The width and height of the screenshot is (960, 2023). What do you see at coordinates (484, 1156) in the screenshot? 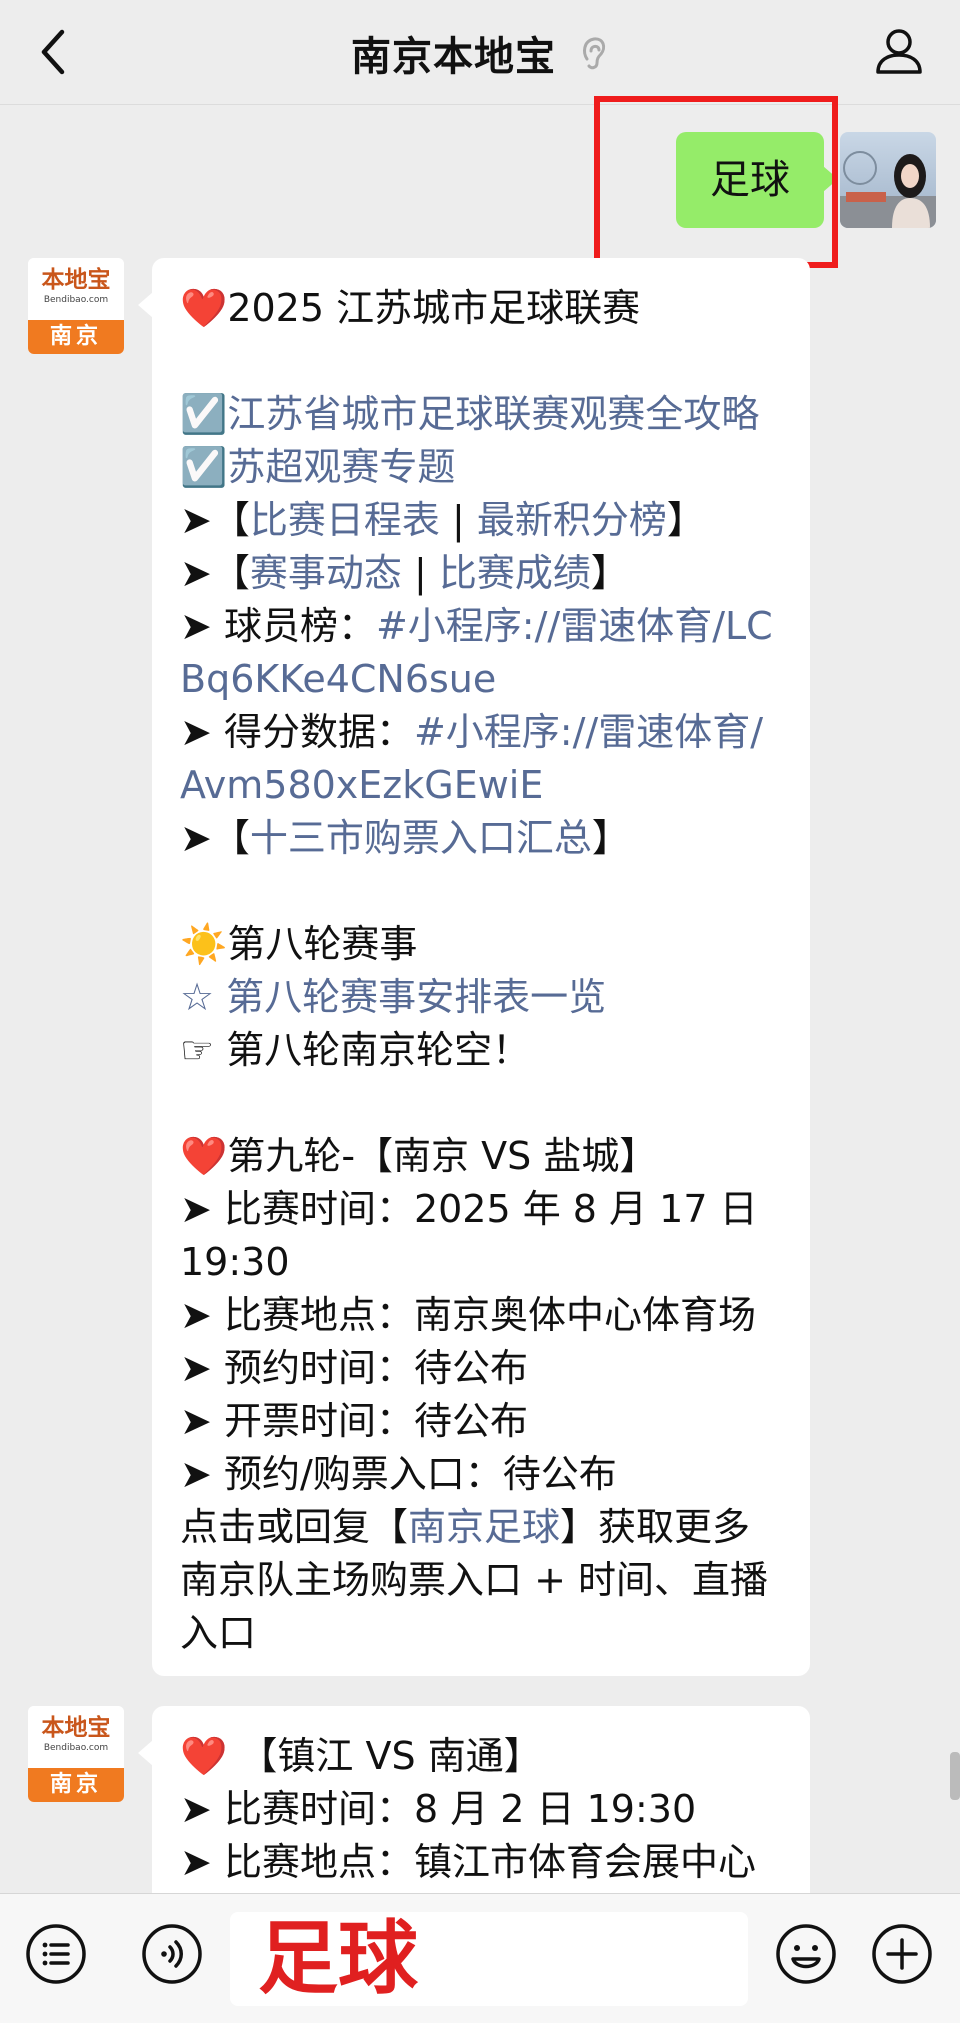
I see `message-line: ❤️第九轮-【南京 VS 盐城】` at bounding box center [484, 1156].